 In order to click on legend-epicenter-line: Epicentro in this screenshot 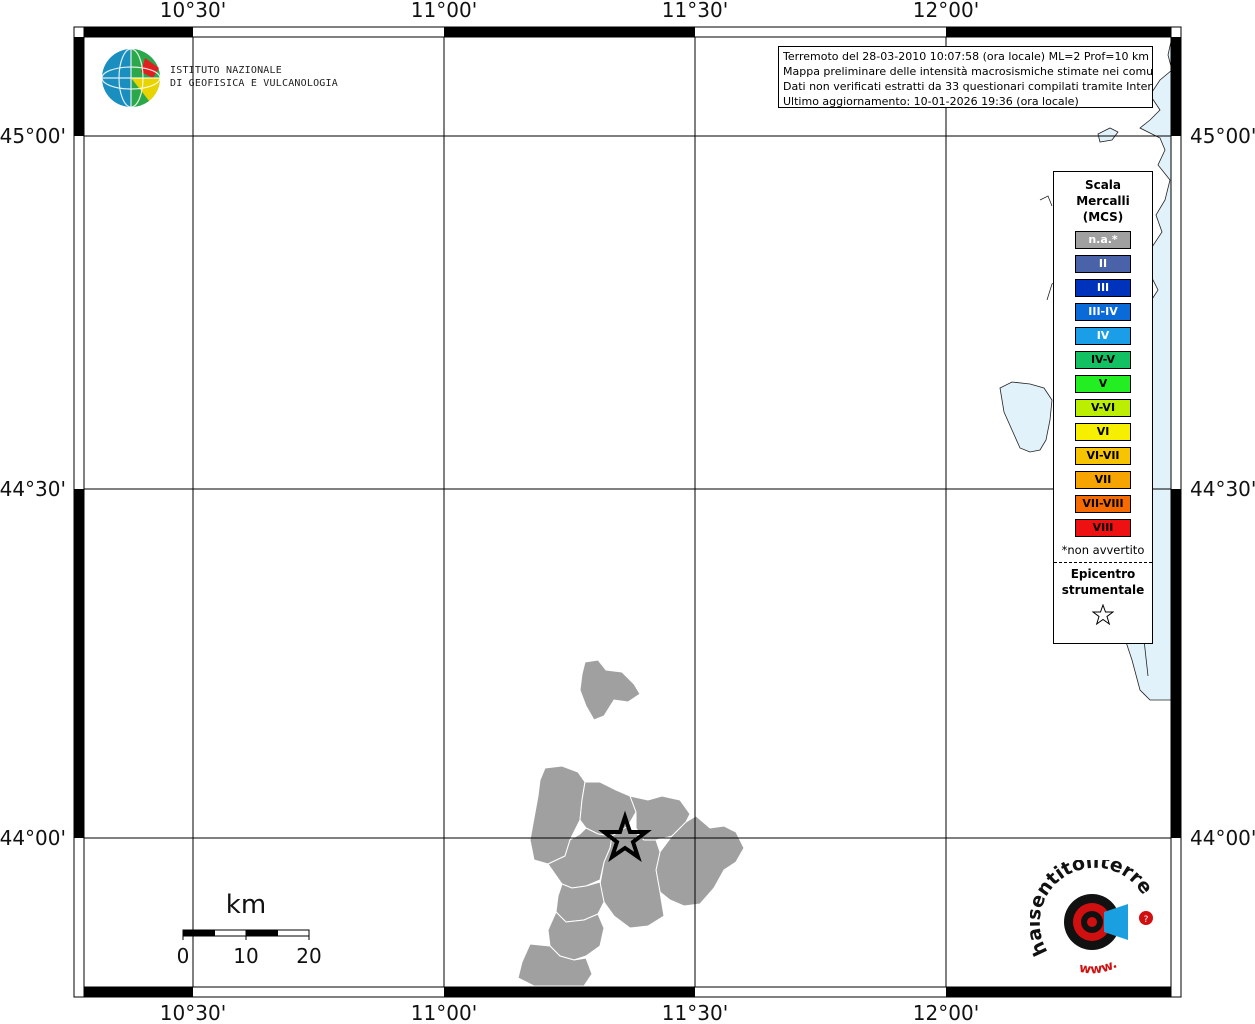, I will do `click(1103, 574)`.